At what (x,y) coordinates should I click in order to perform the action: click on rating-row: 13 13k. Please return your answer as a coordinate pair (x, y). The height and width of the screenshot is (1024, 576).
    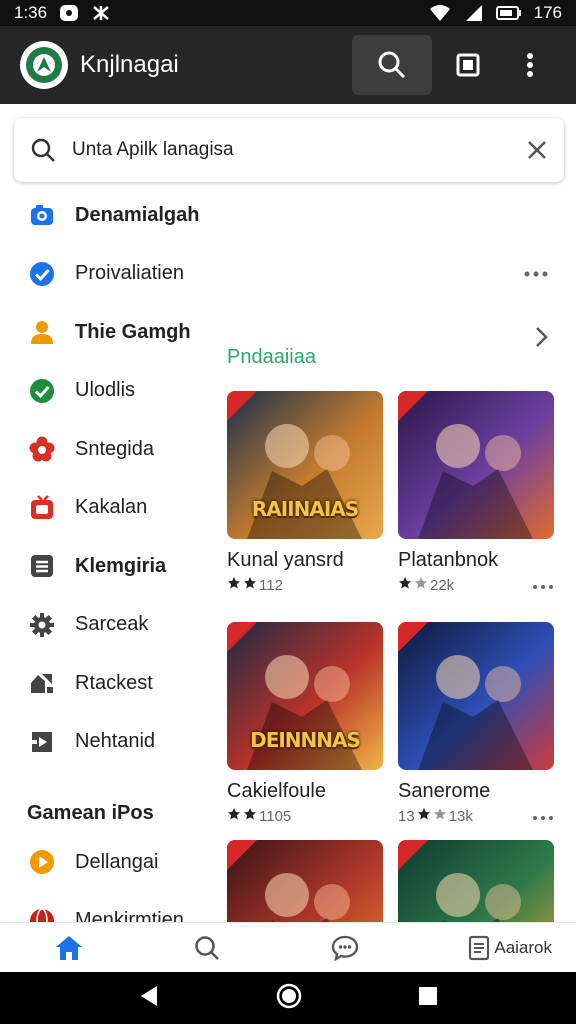
    Looking at the image, I should click on (435, 816).